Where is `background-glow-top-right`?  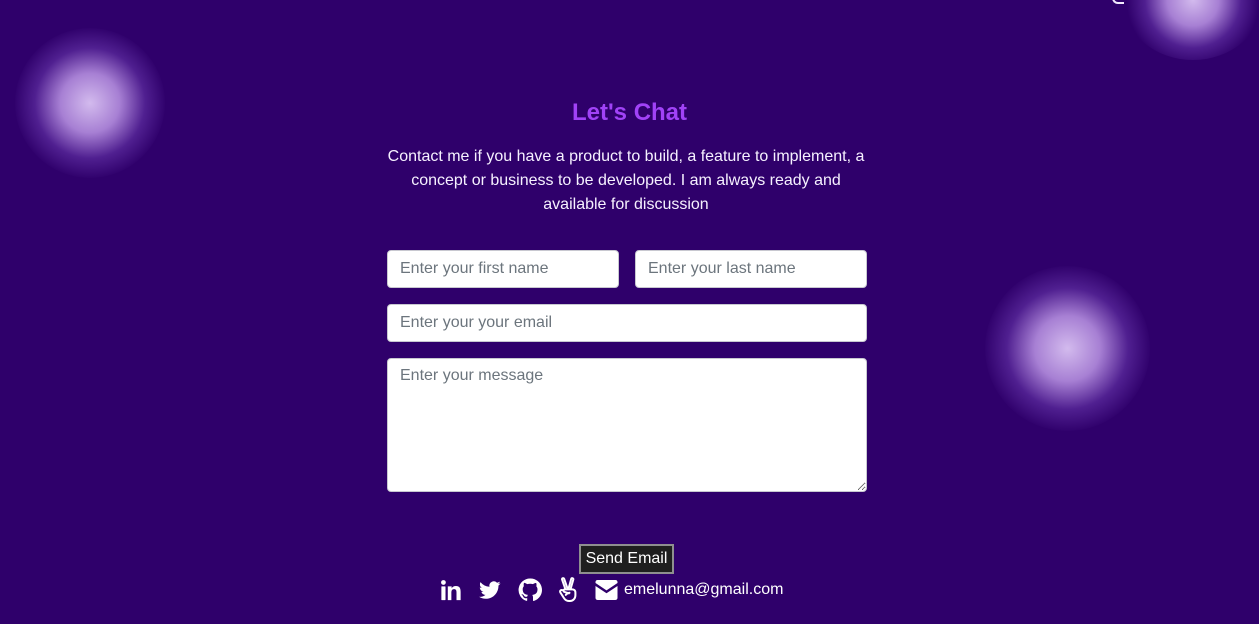 background-glow-top-right is located at coordinates (1191, 30).